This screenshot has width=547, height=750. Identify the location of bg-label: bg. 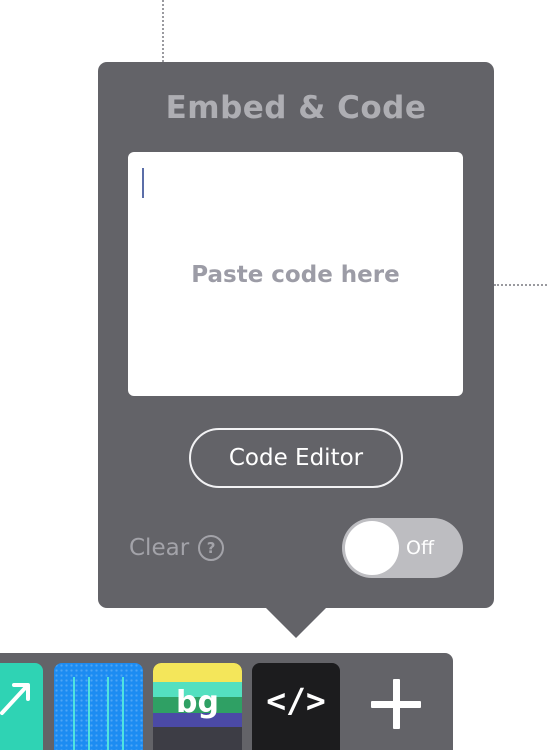
(197, 702).